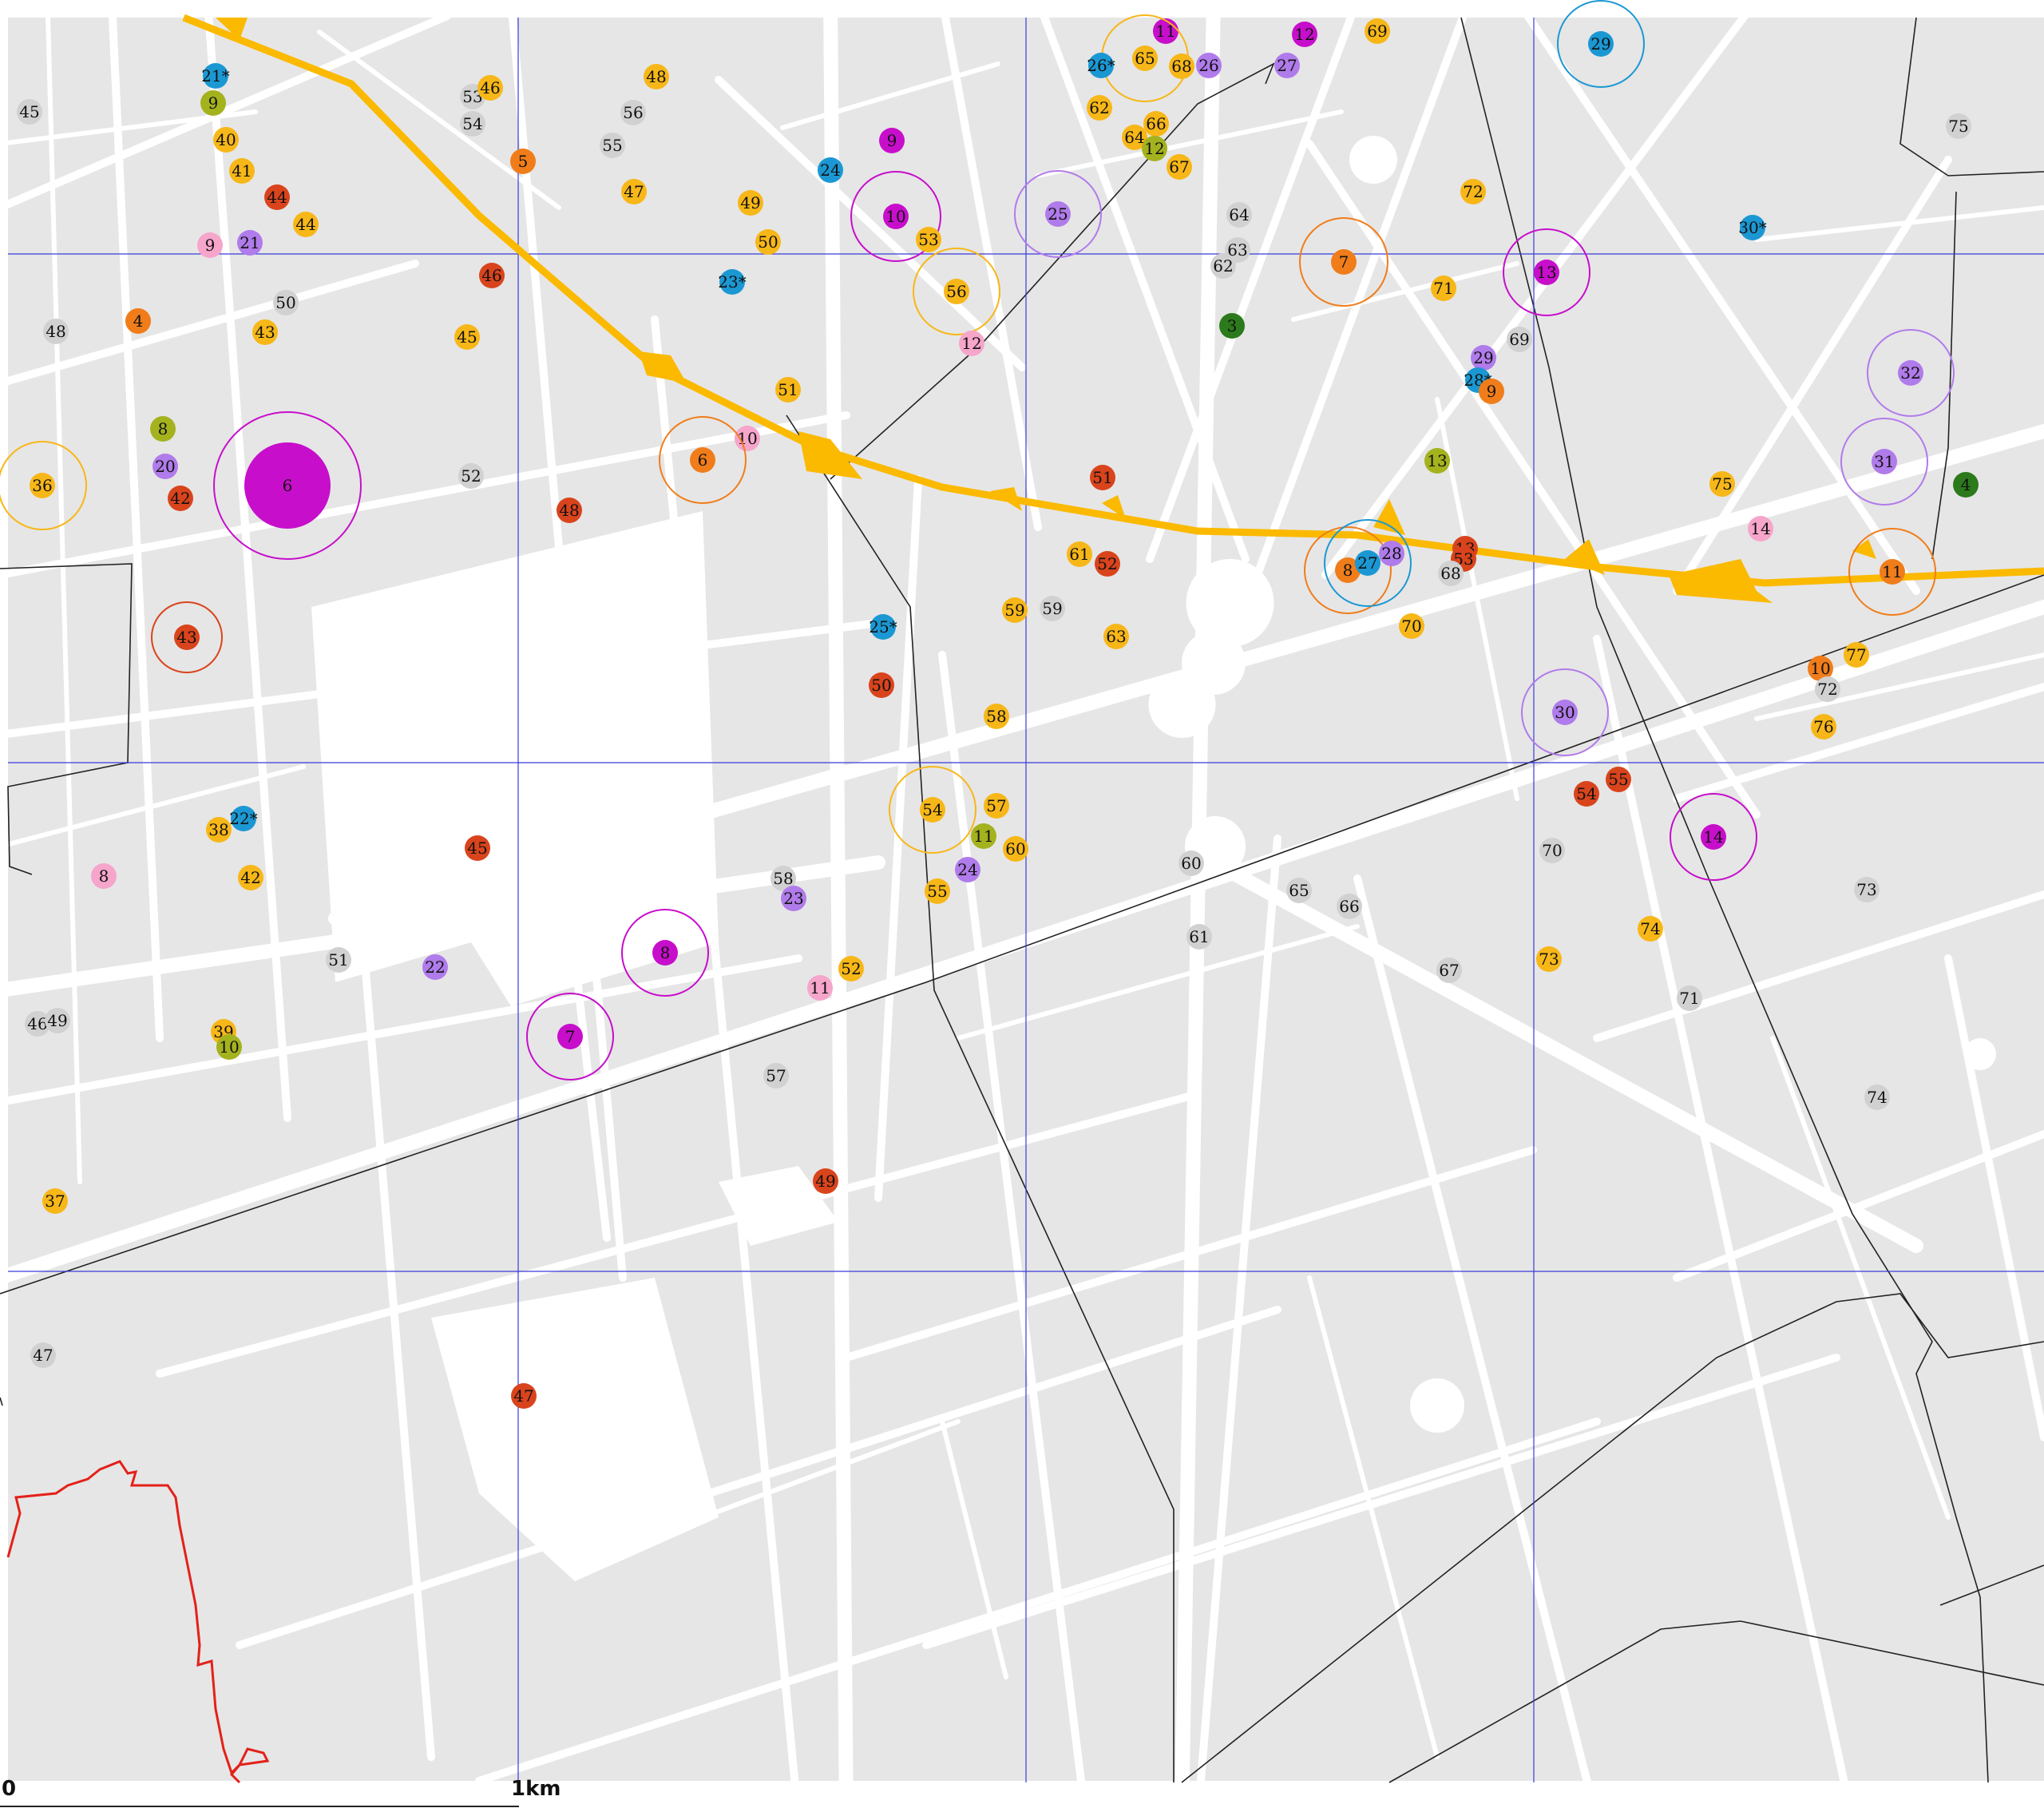 The width and height of the screenshot is (2044, 1820). I want to click on marker-label: 67, so click(1449, 970).